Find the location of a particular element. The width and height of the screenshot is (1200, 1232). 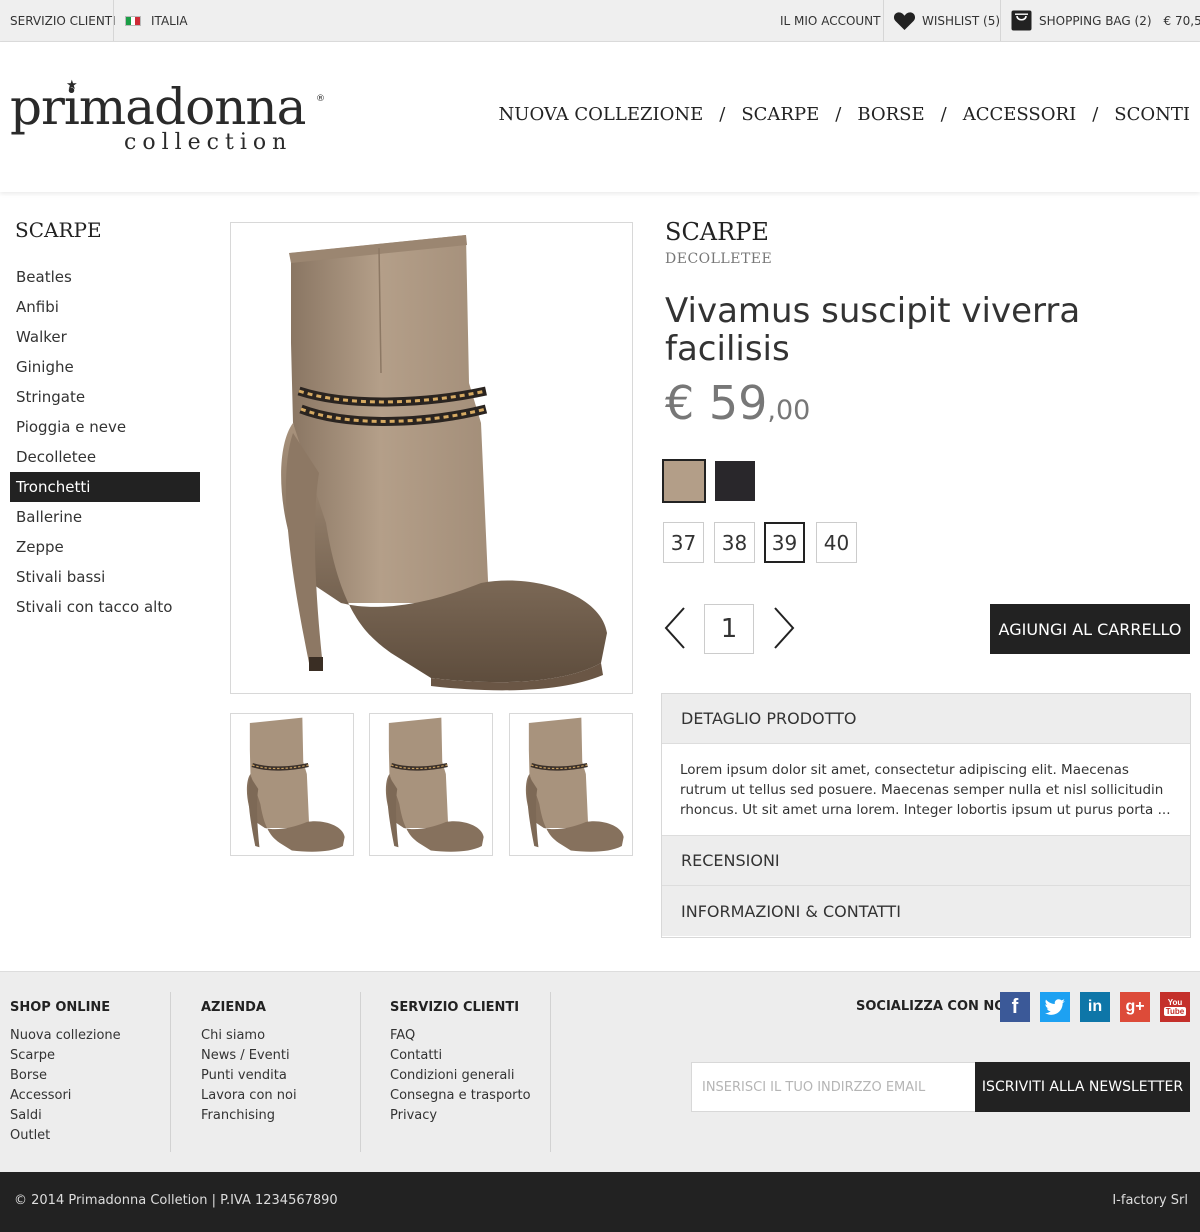

size-option-39: 39 is located at coordinates (784, 542).